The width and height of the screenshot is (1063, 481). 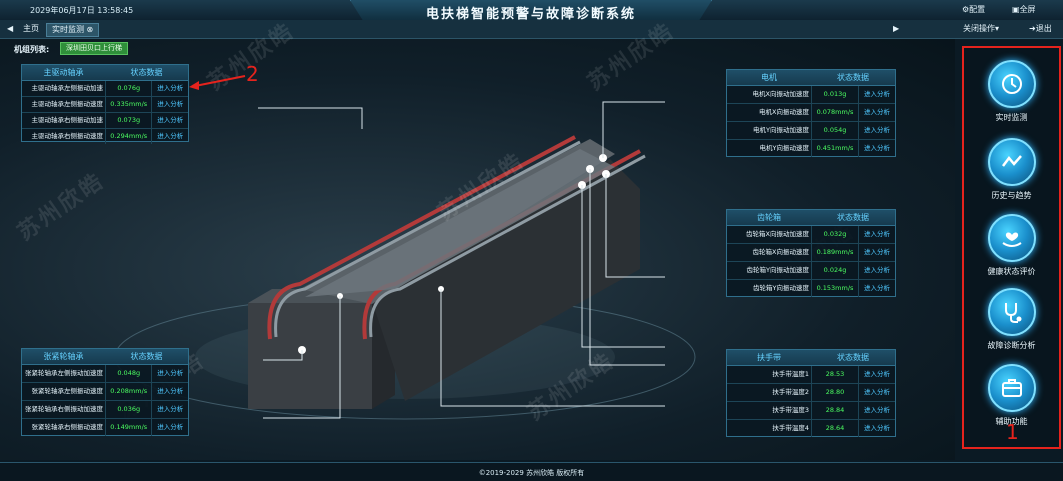 I want to click on panel-header: 主驱动轴承, so click(x=63, y=72).